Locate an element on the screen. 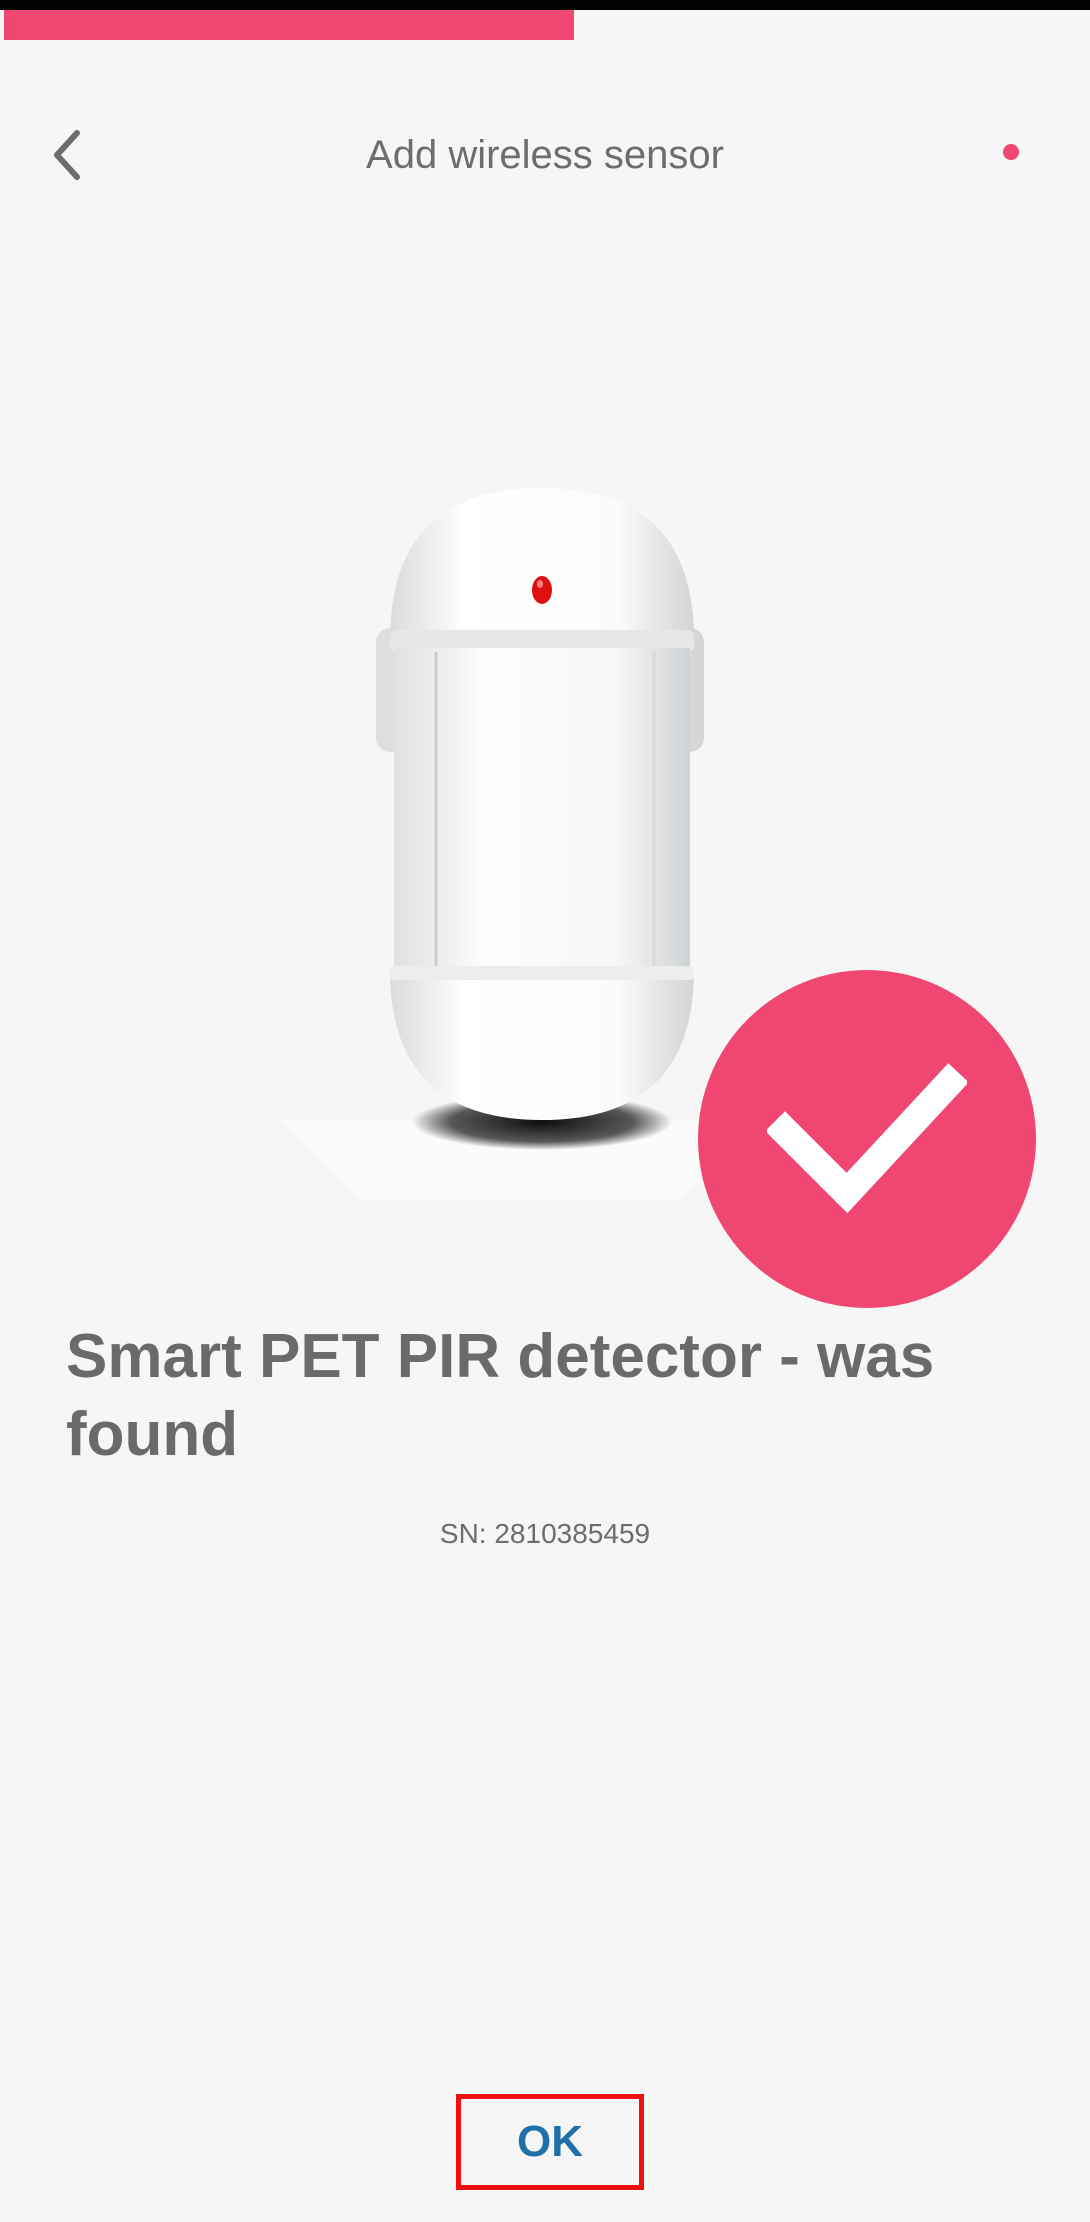 This screenshot has width=1090, height=2222. serial-number: SN: 2810385459 is located at coordinates (545, 1533).